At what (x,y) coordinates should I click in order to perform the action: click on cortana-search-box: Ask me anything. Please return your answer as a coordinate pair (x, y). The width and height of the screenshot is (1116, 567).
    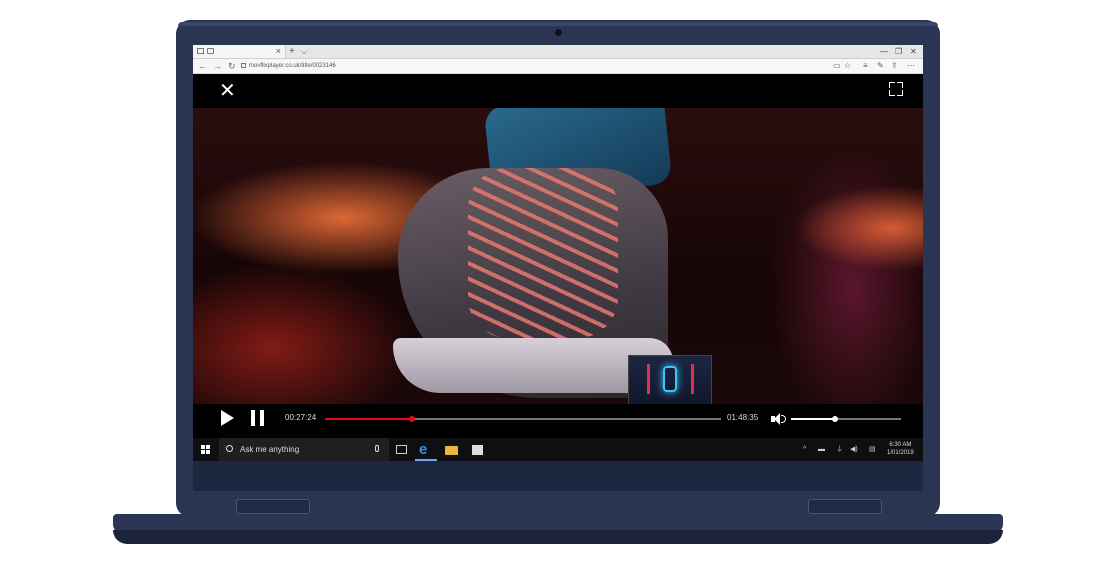
    Looking at the image, I should click on (304, 449).